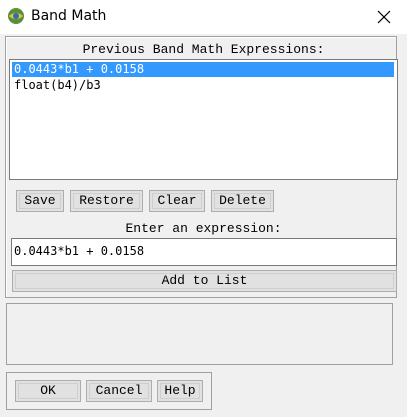 The width and height of the screenshot is (407, 417). What do you see at coordinates (106, 201) in the screenshot?
I see `restore-button: Restore` at bounding box center [106, 201].